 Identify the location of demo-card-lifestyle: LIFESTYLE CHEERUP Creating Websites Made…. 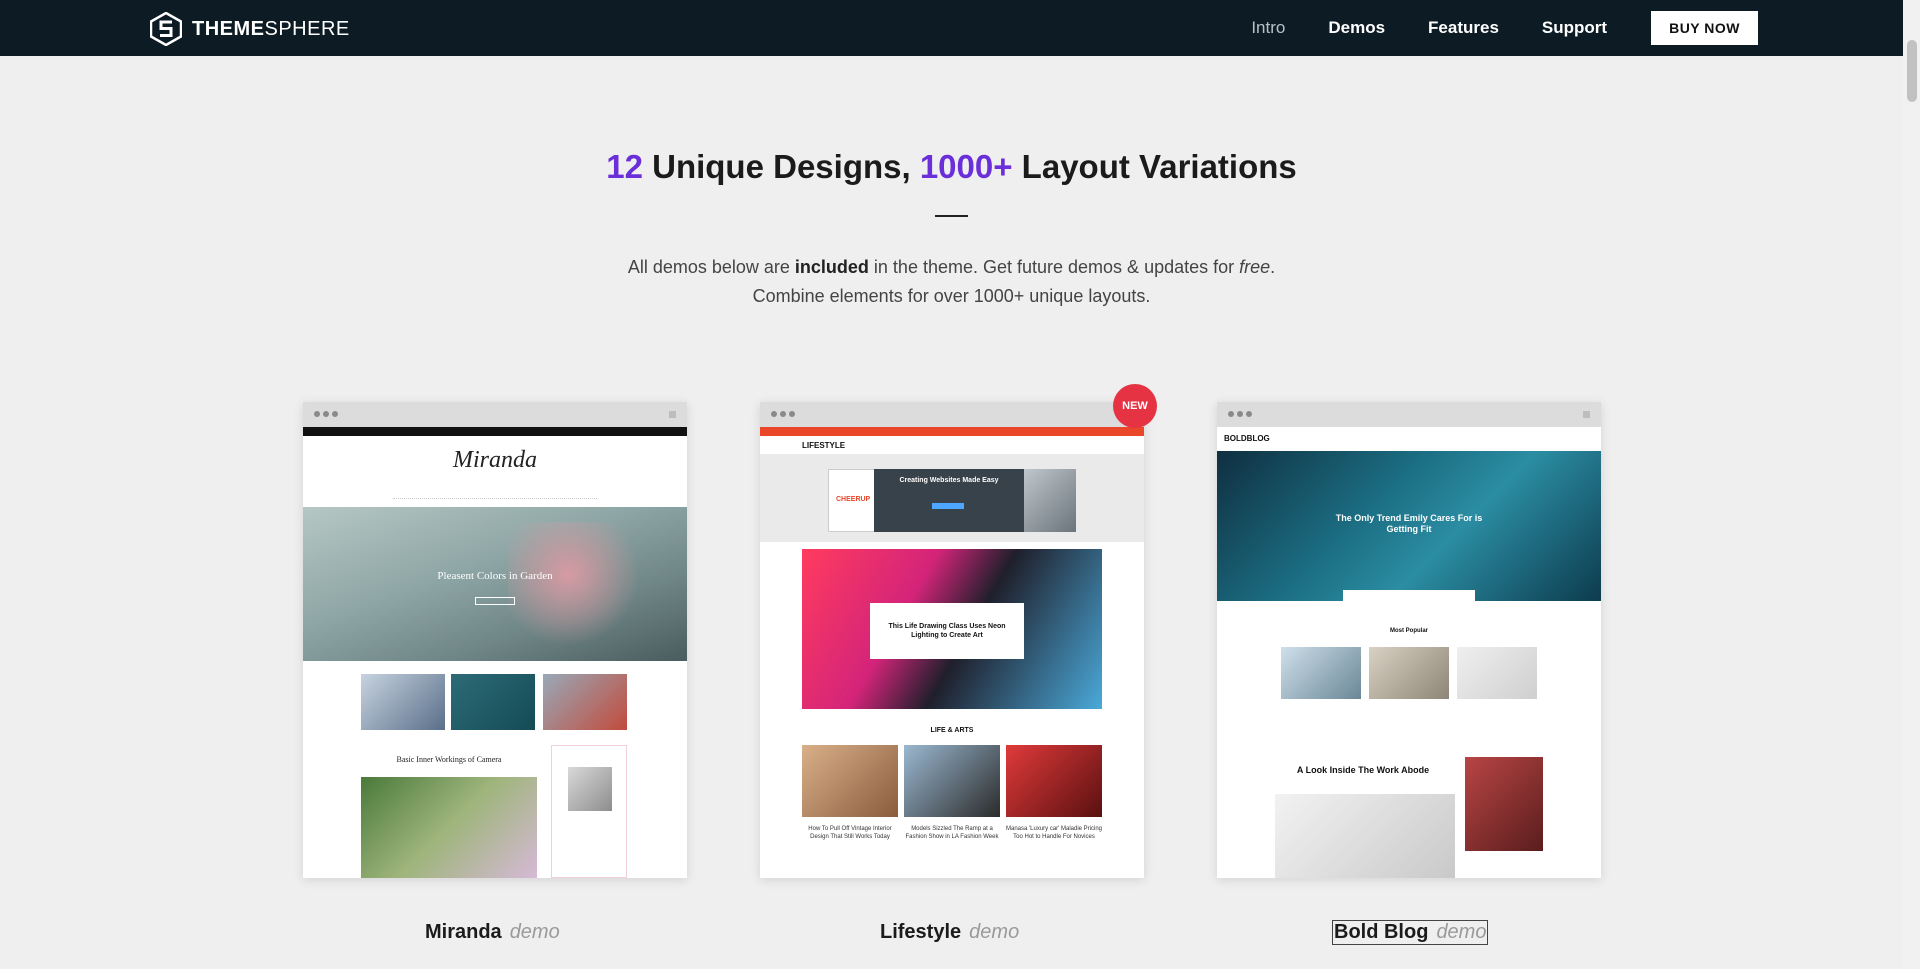
(952, 640).